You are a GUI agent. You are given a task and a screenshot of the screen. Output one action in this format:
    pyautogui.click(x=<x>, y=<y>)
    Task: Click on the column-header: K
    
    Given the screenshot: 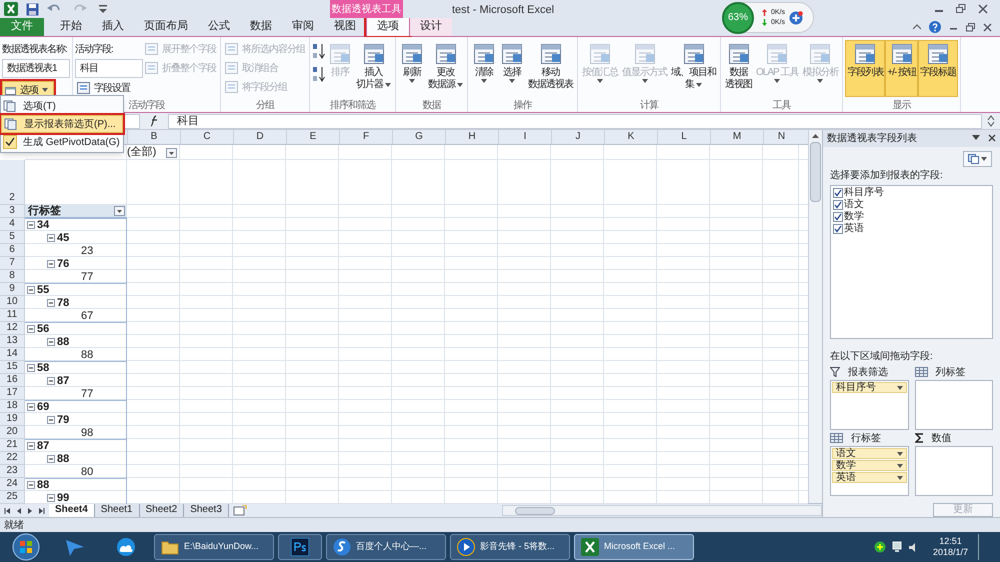 What is the action you would take?
    pyautogui.click(x=630, y=137)
    